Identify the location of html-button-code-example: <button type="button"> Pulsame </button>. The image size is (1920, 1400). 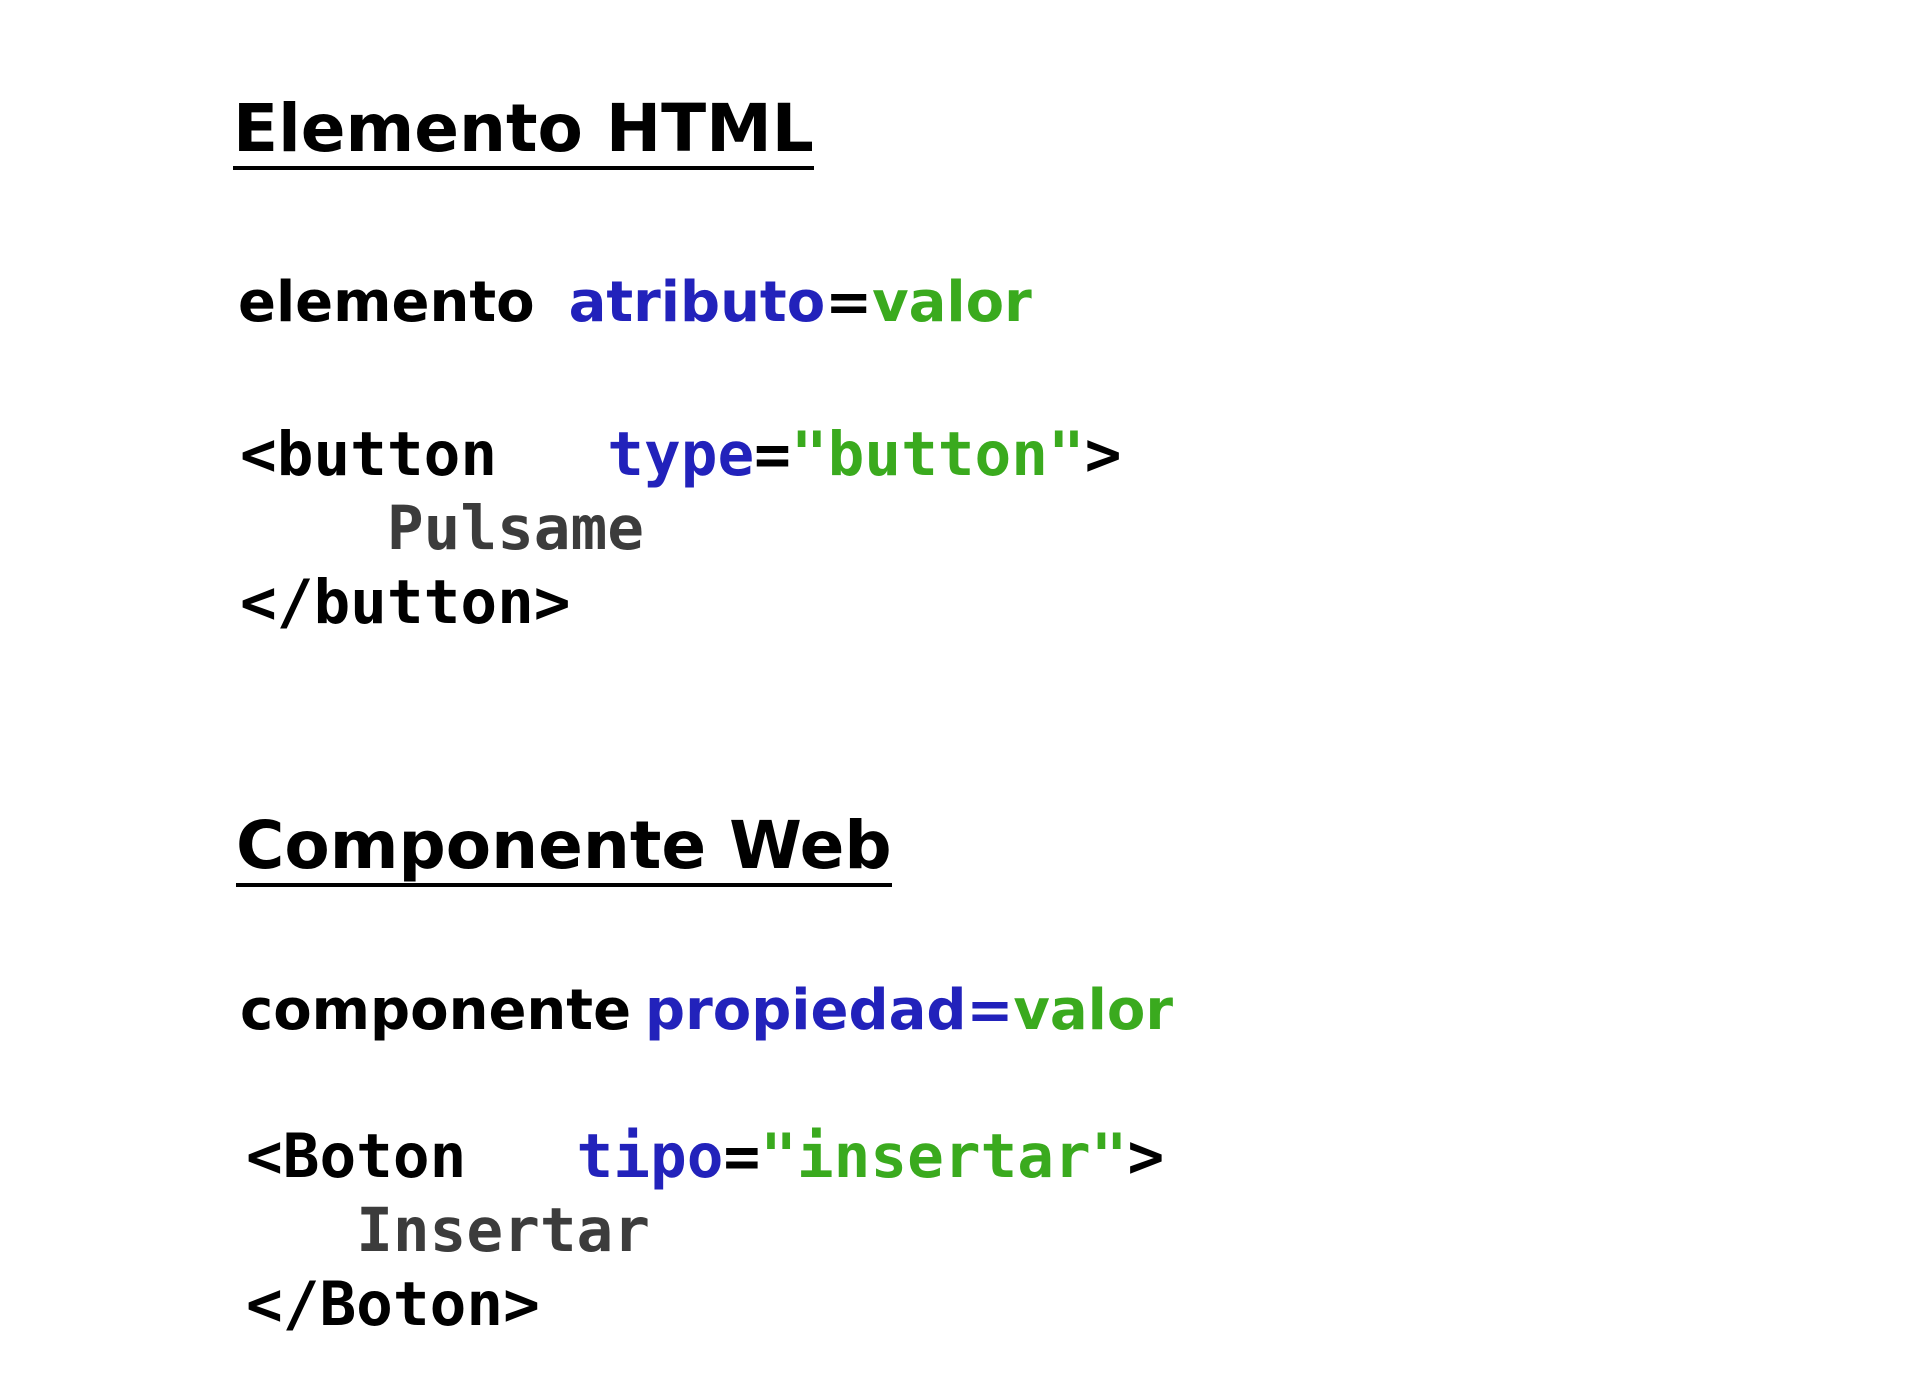
(680, 529).